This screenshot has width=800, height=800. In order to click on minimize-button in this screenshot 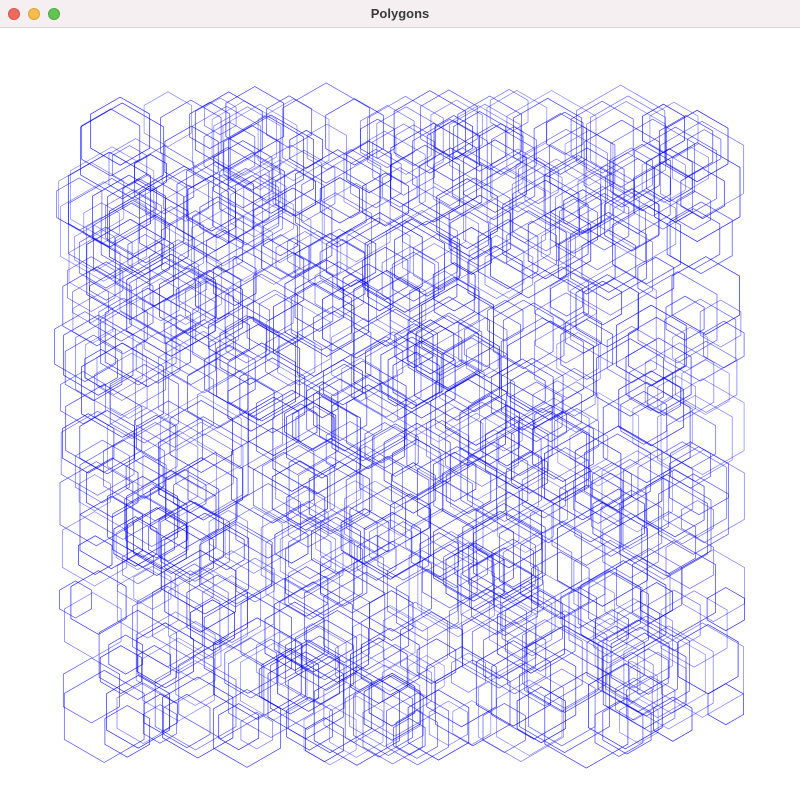, I will do `click(34, 14)`.